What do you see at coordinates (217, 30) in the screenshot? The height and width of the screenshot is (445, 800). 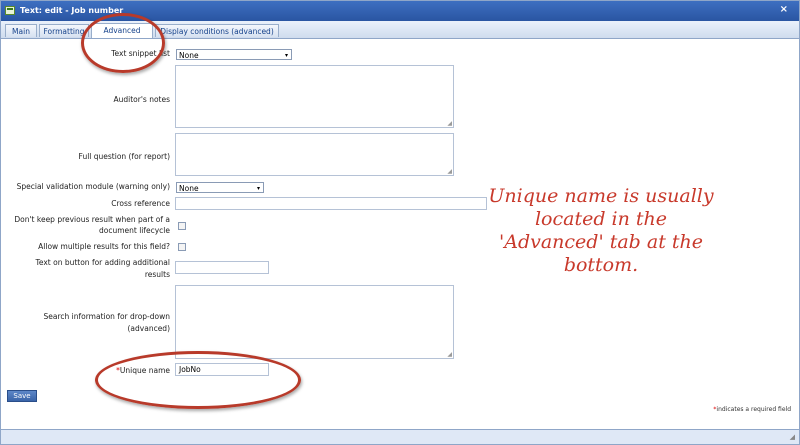 I see `tab-display-conditions: Display conditions (advanced)` at bounding box center [217, 30].